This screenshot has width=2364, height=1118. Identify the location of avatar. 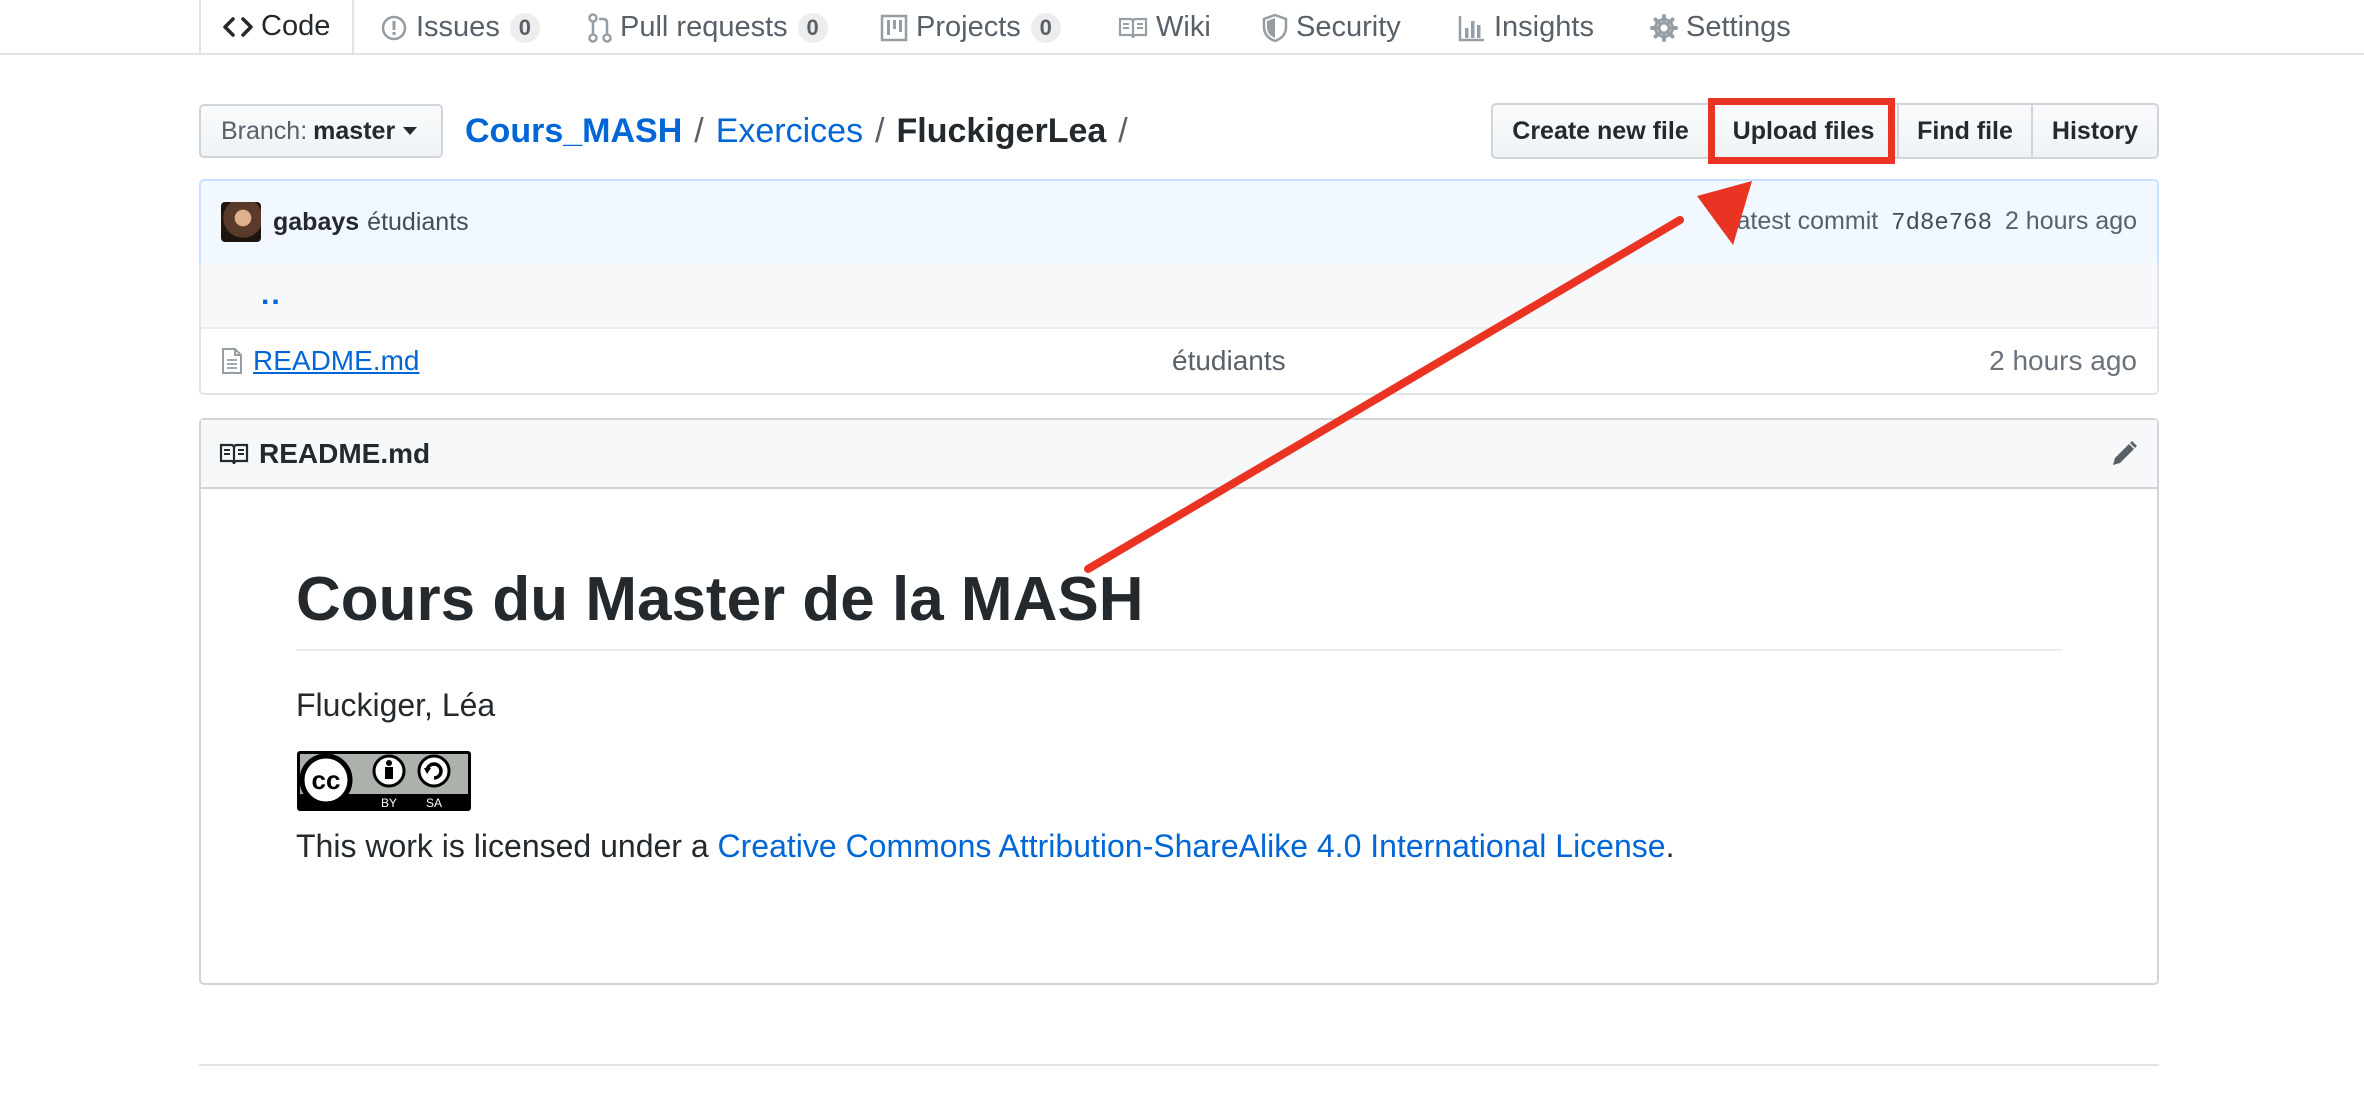
(241, 222).